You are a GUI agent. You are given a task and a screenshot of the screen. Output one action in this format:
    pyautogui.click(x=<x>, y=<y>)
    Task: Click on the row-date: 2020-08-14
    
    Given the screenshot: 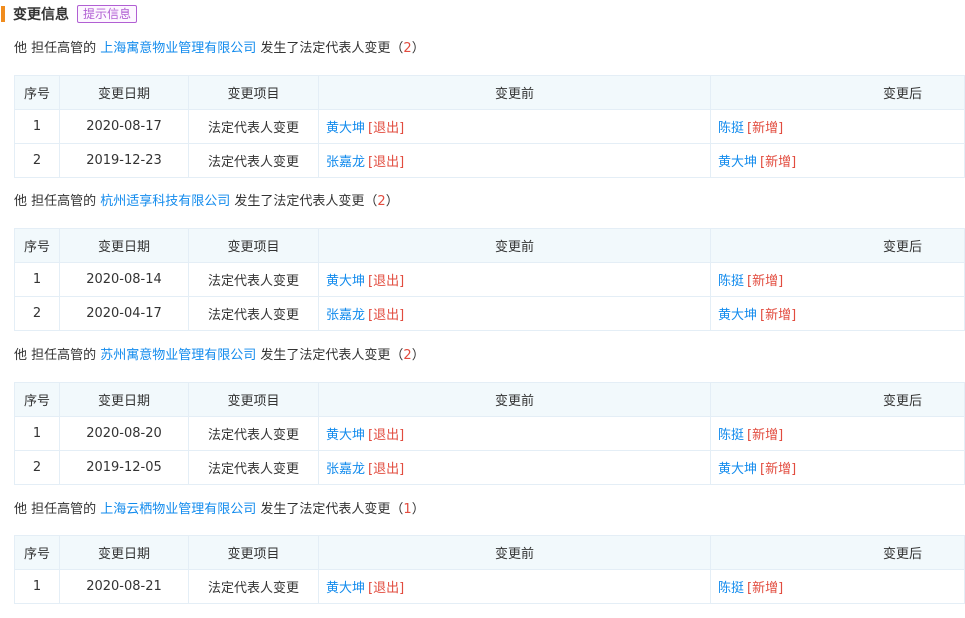 What is the action you would take?
    pyautogui.click(x=124, y=279)
    